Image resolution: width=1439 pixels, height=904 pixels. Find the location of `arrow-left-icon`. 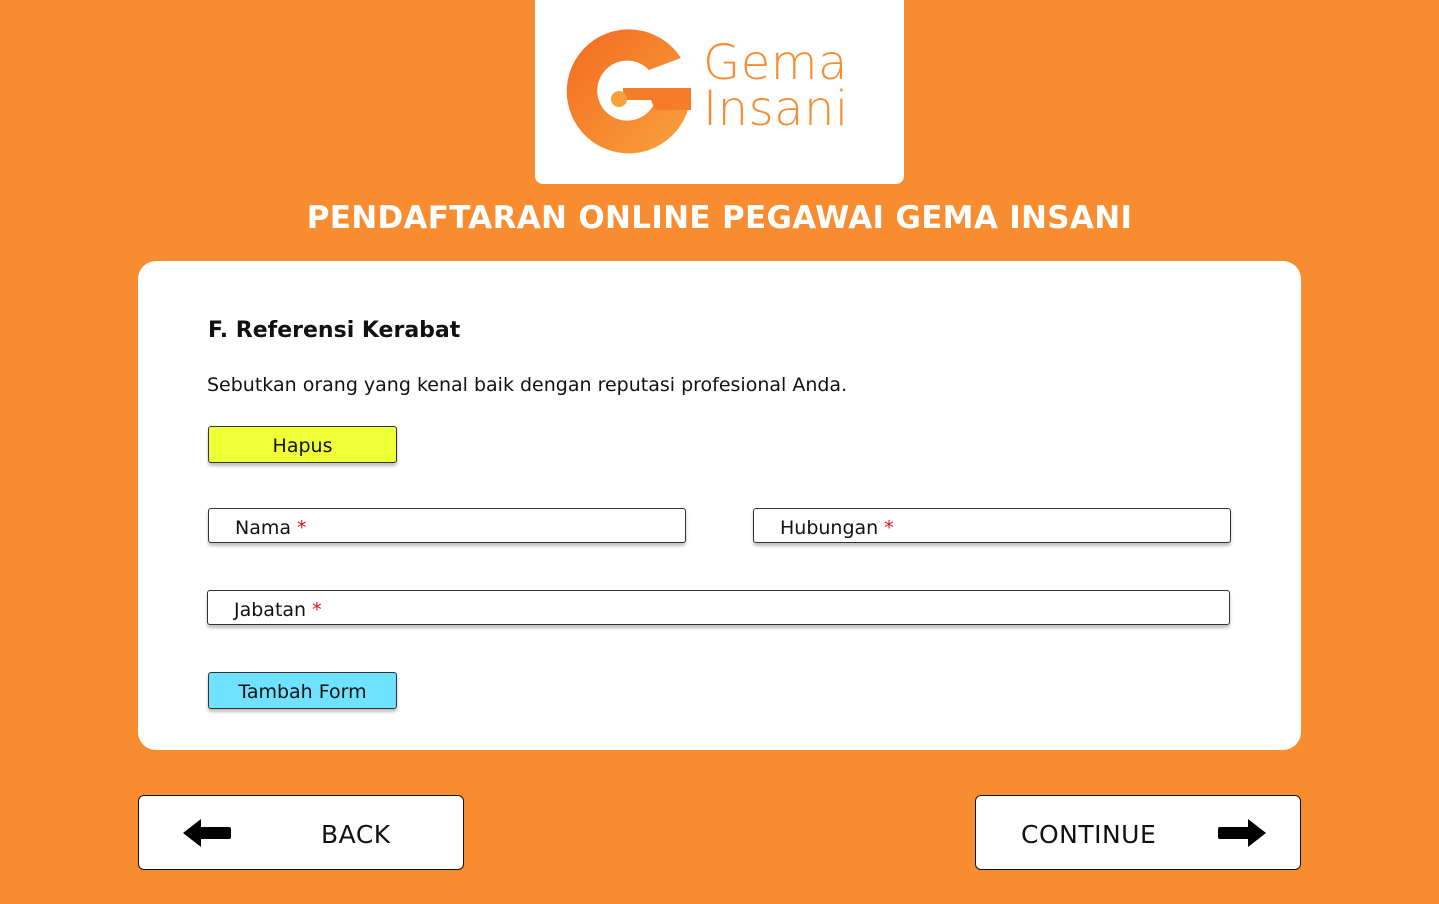

arrow-left-icon is located at coordinates (207, 833).